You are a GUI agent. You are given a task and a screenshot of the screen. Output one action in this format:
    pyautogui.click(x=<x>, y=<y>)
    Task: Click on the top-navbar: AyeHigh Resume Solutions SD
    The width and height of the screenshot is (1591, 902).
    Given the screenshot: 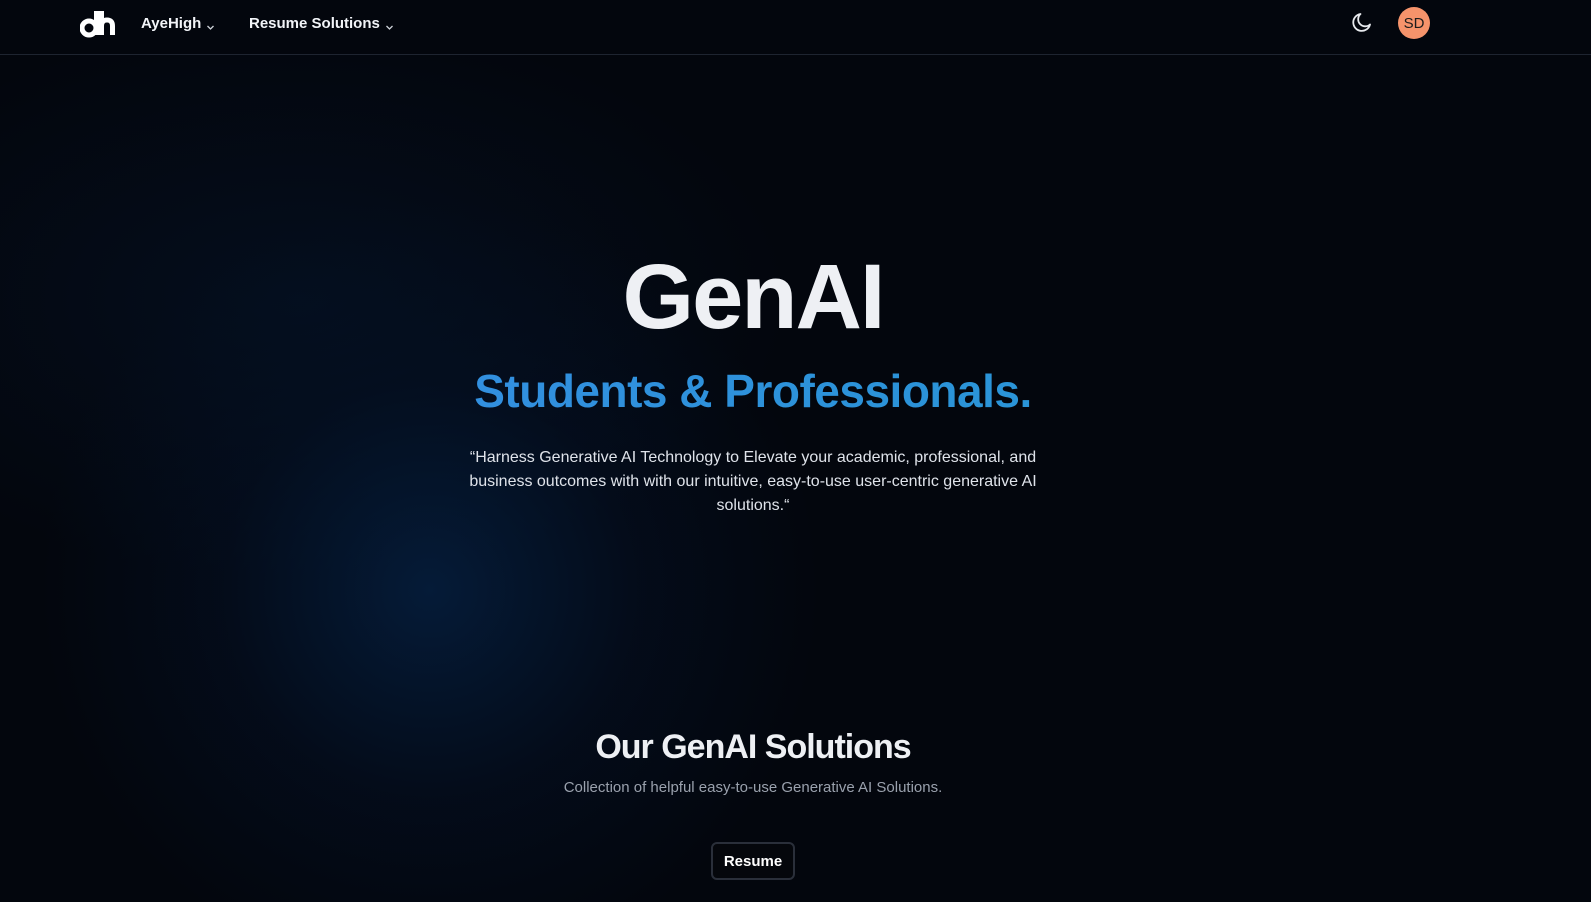 What is the action you would take?
    pyautogui.click(x=795, y=27)
    